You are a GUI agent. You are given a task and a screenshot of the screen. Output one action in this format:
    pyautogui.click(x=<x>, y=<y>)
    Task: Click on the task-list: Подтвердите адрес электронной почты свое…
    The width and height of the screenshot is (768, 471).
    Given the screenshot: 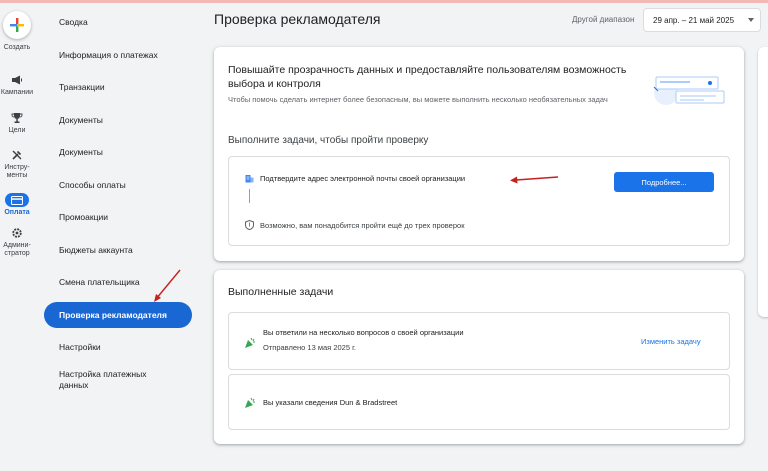 What is the action you would take?
    pyautogui.click(x=479, y=201)
    